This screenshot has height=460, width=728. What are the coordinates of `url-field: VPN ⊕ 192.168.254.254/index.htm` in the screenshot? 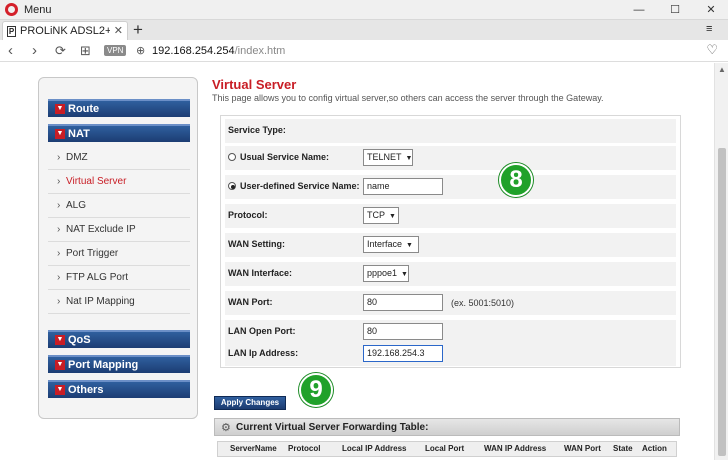 It's located at (400, 51).